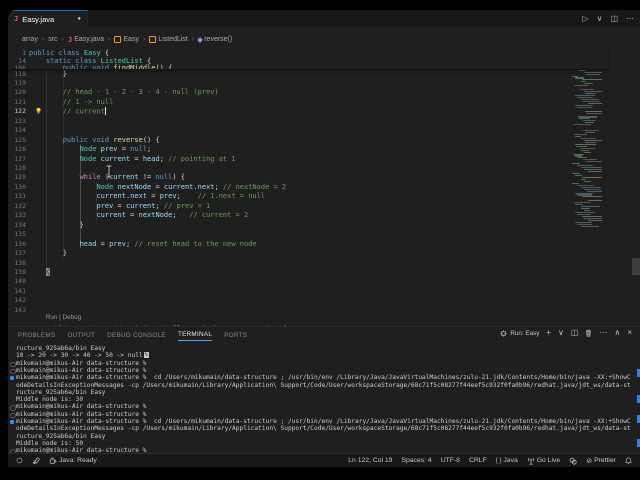 The image size is (640, 480). Describe the element at coordinates (30, 39) in the screenshot. I see `breadcrumb-item-array: array` at that location.